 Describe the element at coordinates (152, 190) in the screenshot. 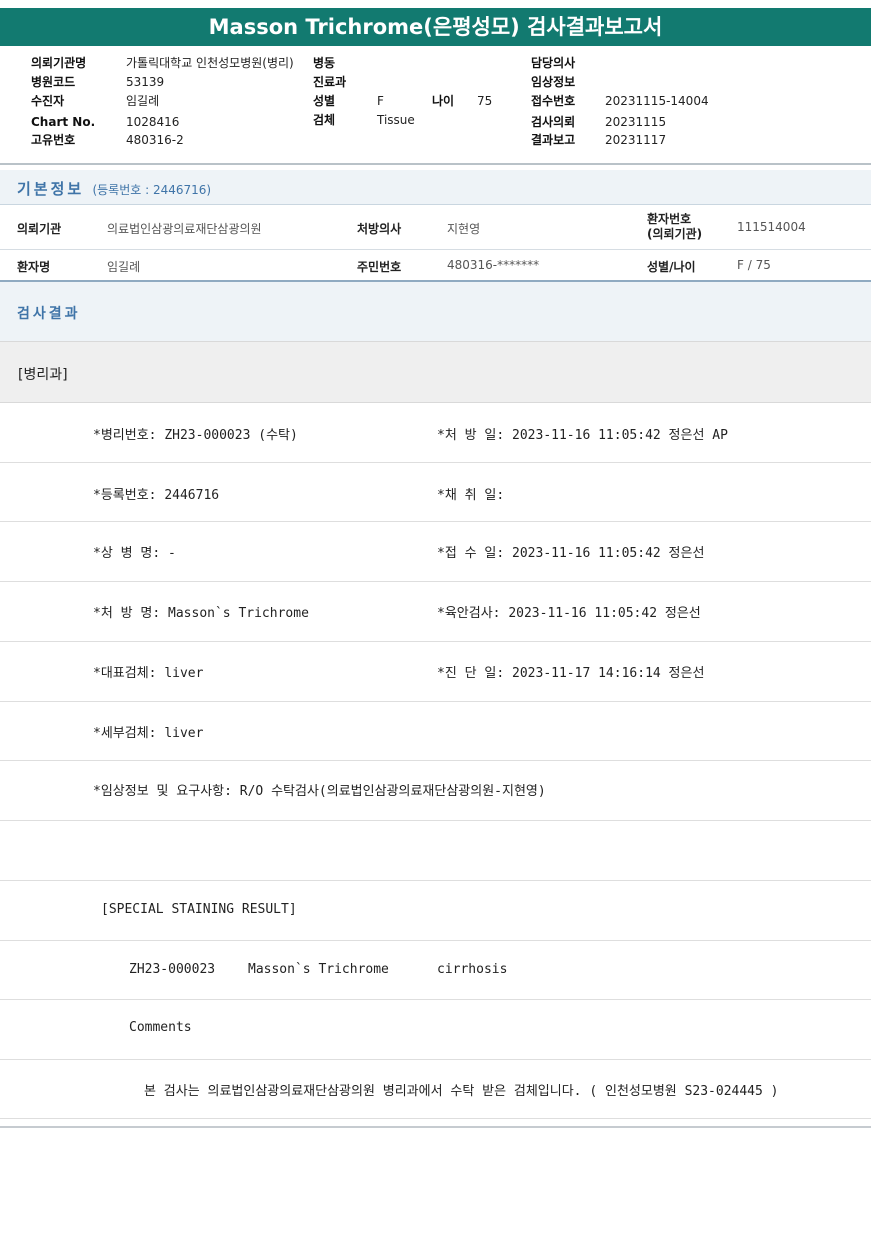

I see `registration-number-note: (등록번호 : 2446716)` at that location.